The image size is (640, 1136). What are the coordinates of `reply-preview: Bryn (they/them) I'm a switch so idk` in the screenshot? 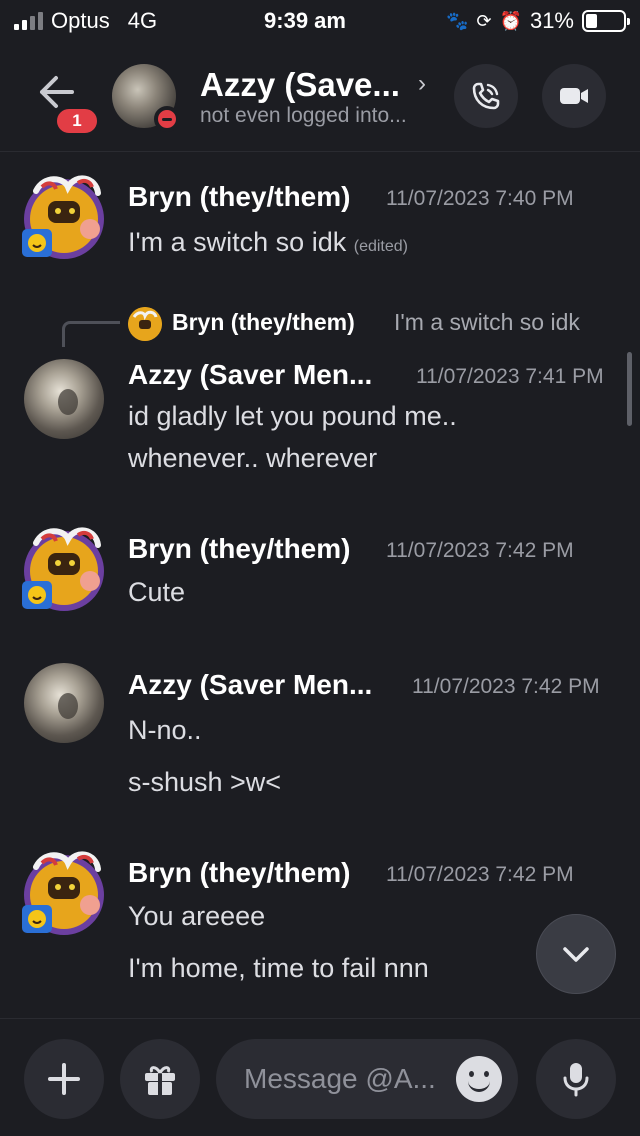 It's located at (342, 326).